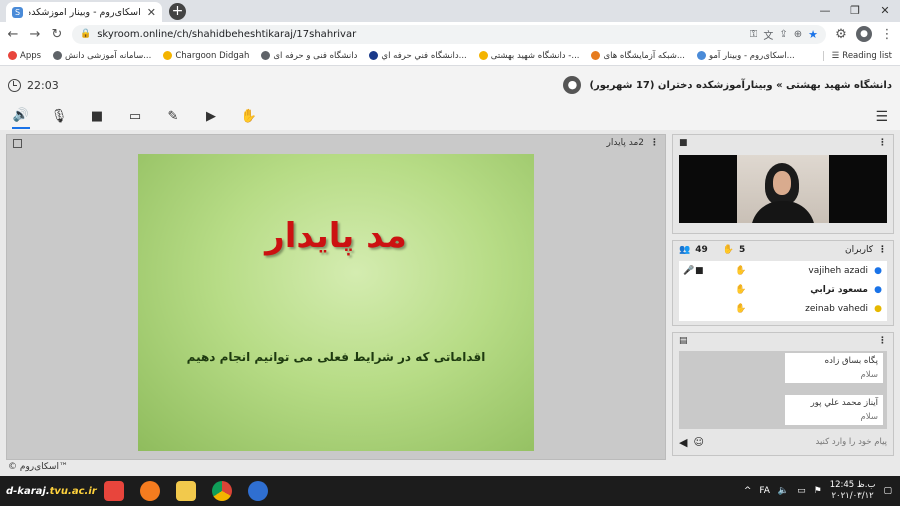 This screenshot has width=900, height=506. What do you see at coordinates (336, 236) in the screenshot?
I see `slide-title: مد پایدار` at bounding box center [336, 236].